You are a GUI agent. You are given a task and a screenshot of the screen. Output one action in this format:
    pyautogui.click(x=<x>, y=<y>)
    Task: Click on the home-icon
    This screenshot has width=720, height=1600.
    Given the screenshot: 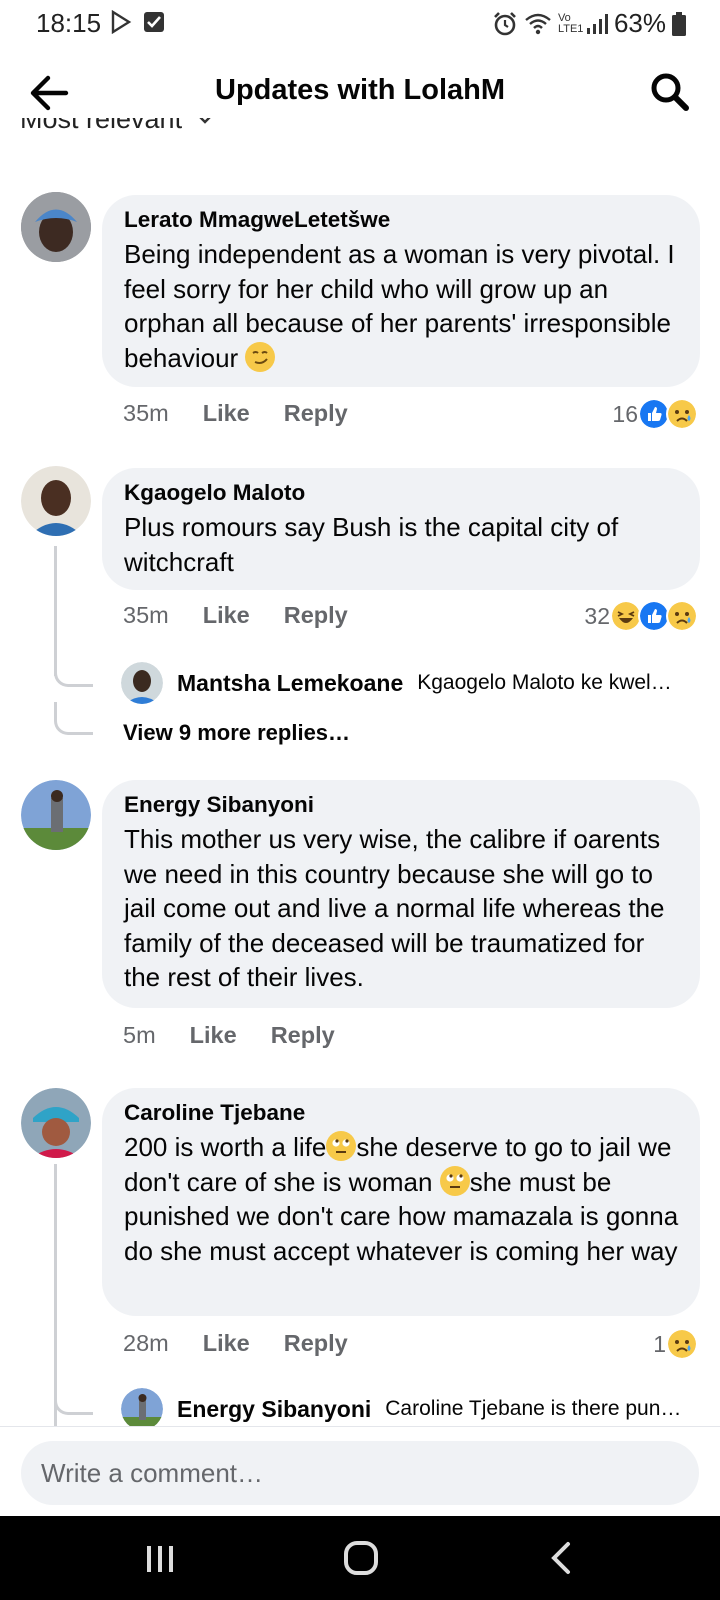 What is the action you would take?
    pyautogui.click(x=361, y=1558)
    